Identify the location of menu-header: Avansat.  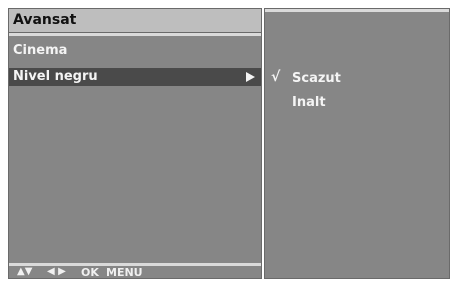
(135, 21).